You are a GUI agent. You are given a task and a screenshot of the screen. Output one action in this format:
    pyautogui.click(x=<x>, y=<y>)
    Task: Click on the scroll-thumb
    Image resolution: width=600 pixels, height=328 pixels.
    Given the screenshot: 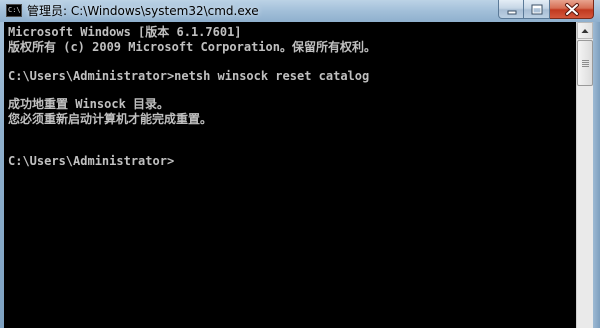 What is the action you would take?
    pyautogui.click(x=585, y=63)
    